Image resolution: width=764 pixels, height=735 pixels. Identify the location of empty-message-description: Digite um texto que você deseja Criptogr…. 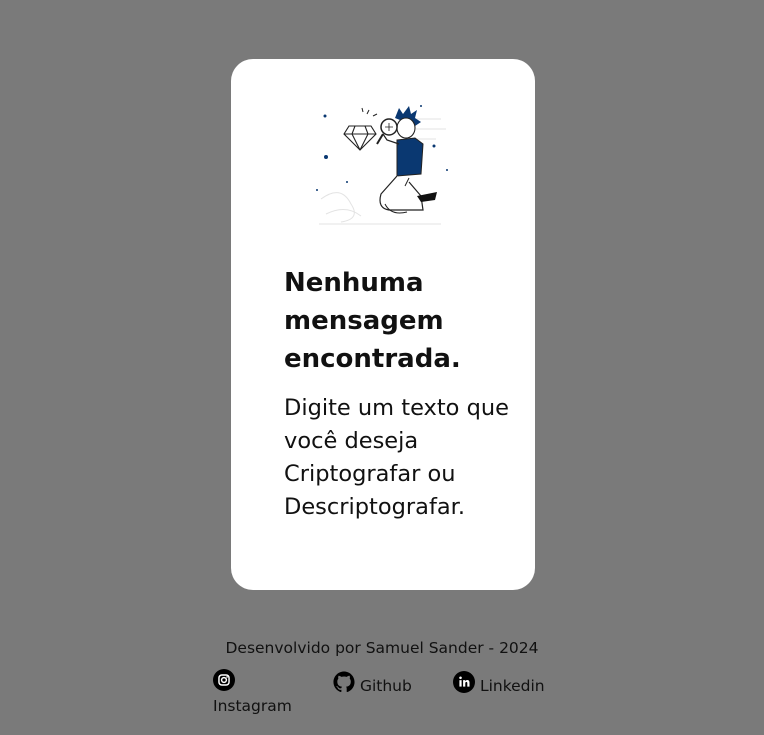
(396, 457).